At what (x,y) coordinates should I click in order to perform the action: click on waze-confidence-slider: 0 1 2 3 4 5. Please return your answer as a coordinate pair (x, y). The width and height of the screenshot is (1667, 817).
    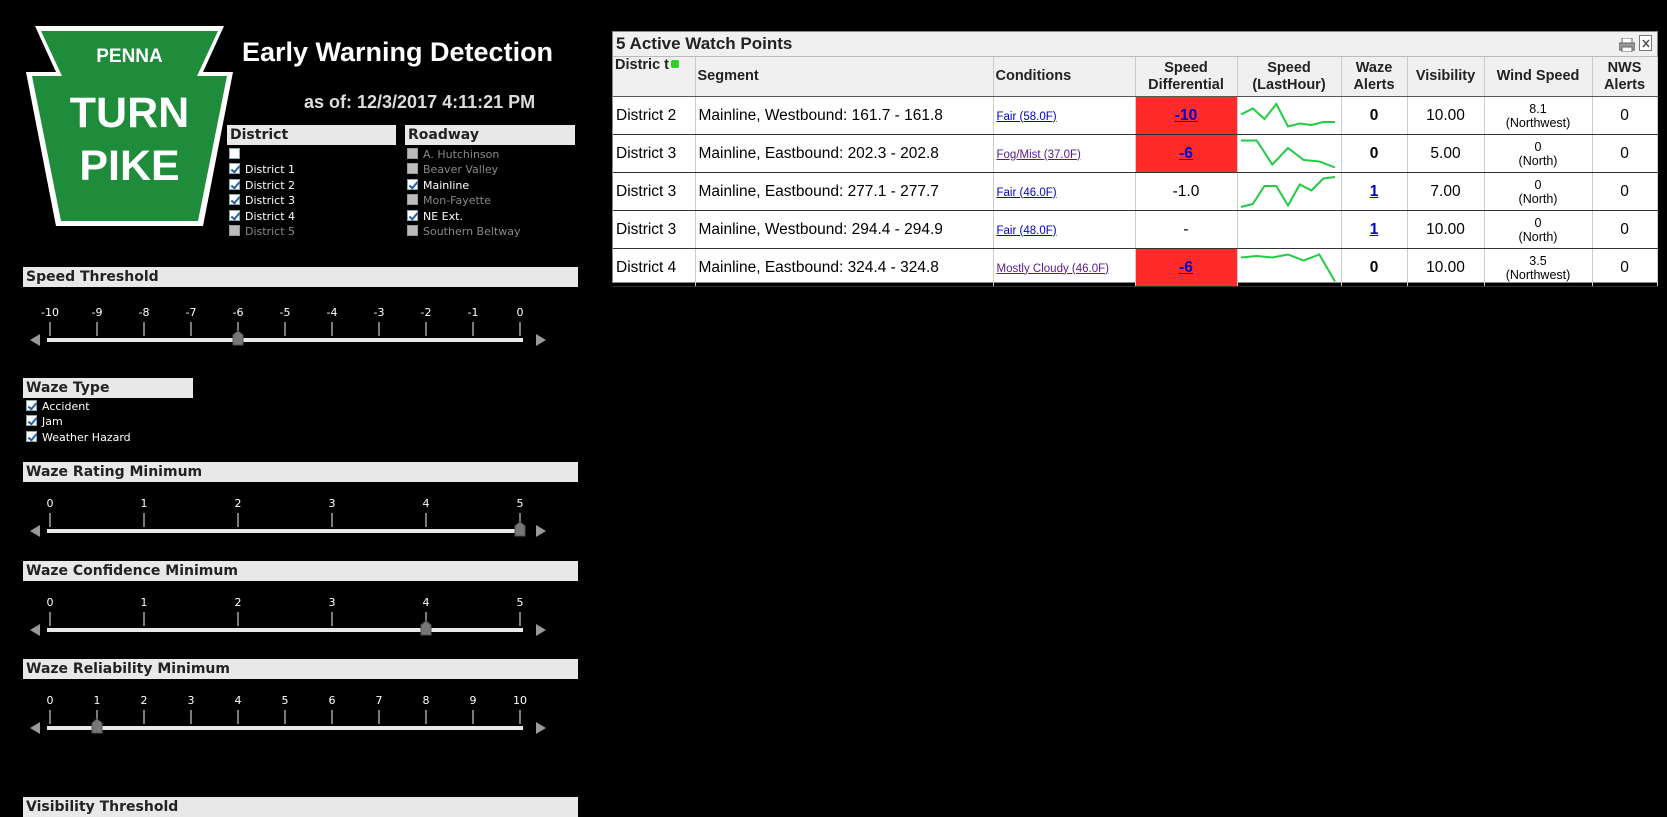
    Looking at the image, I should click on (303, 623).